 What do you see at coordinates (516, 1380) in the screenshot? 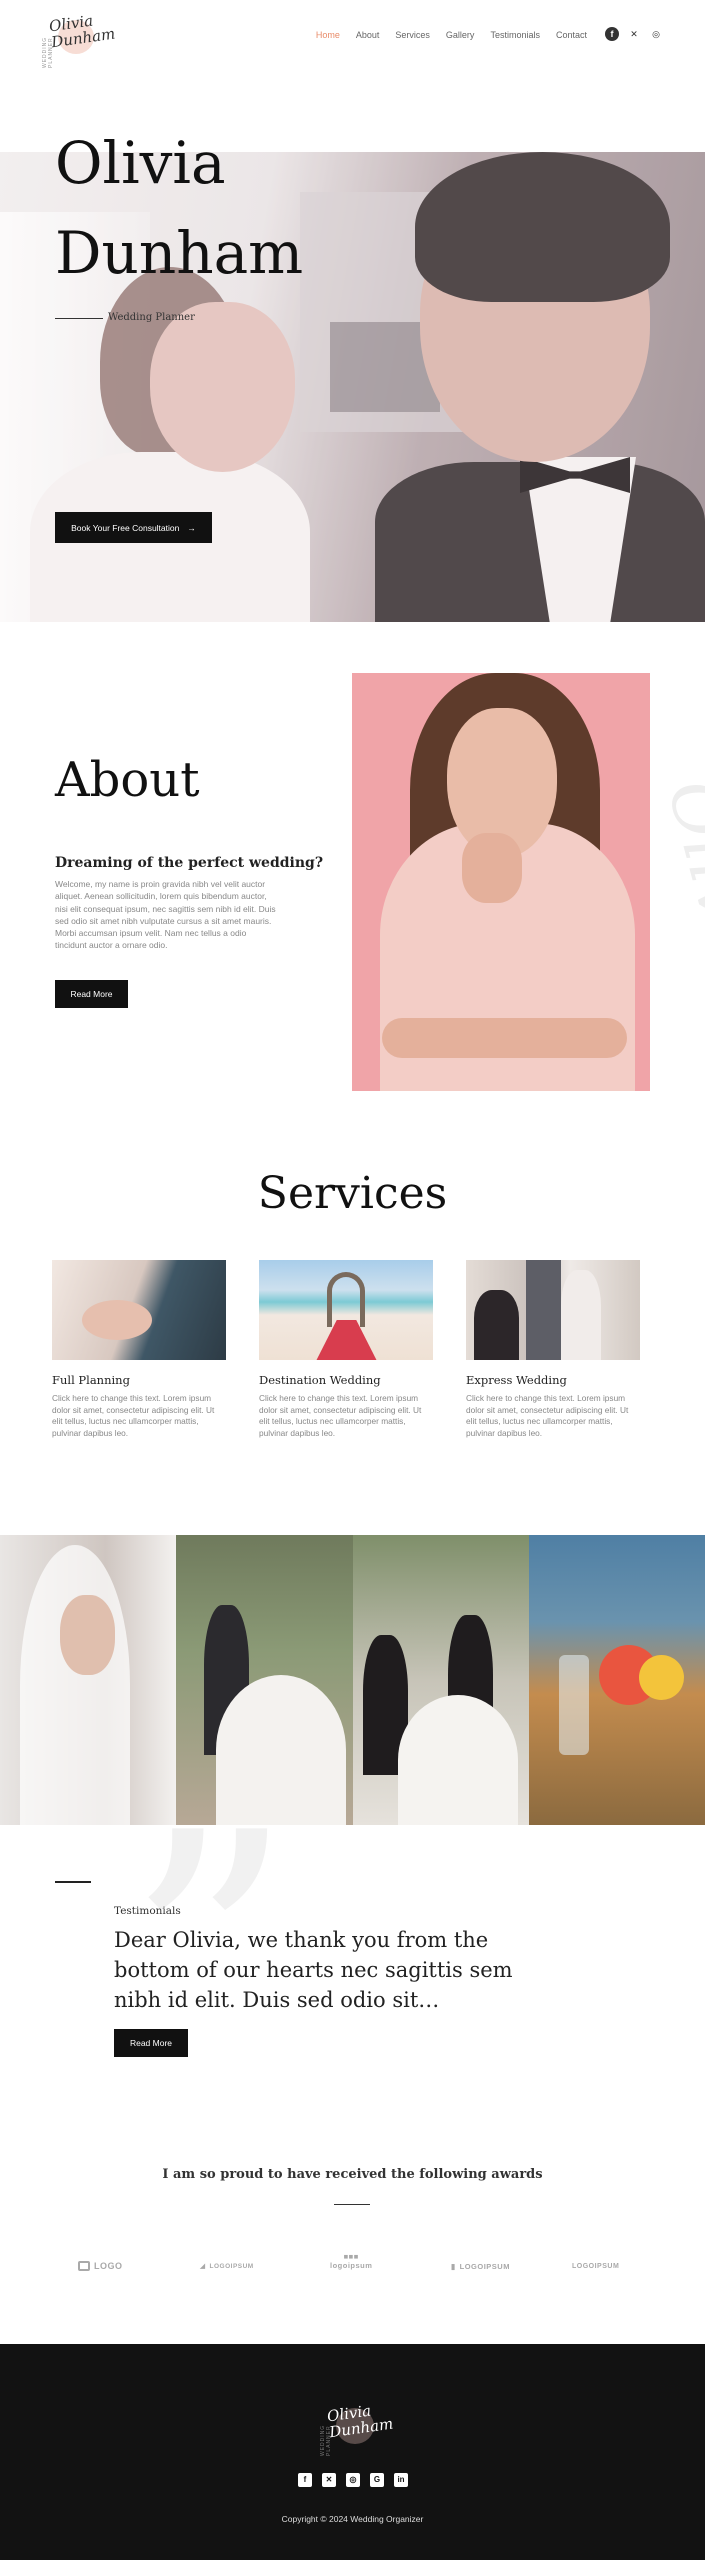
I see `service-title: Express Wedding` at bounding box center [516, 1380].